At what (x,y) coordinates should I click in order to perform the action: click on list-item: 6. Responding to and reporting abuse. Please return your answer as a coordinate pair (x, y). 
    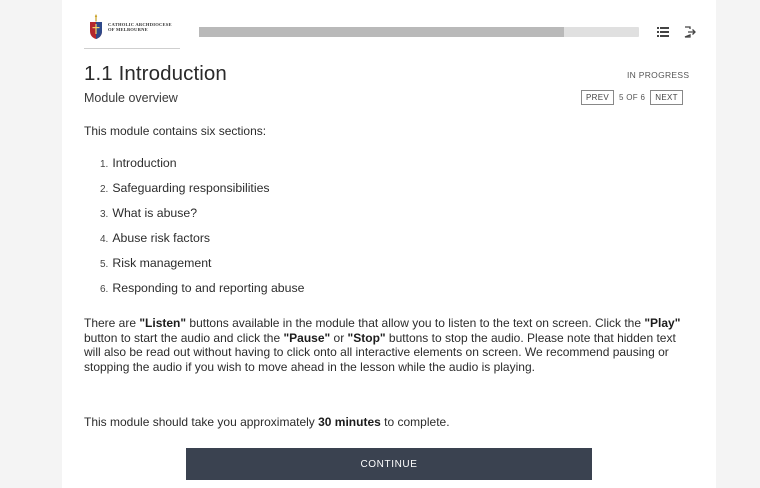
    Looking at the image, I should click on (202, 293).